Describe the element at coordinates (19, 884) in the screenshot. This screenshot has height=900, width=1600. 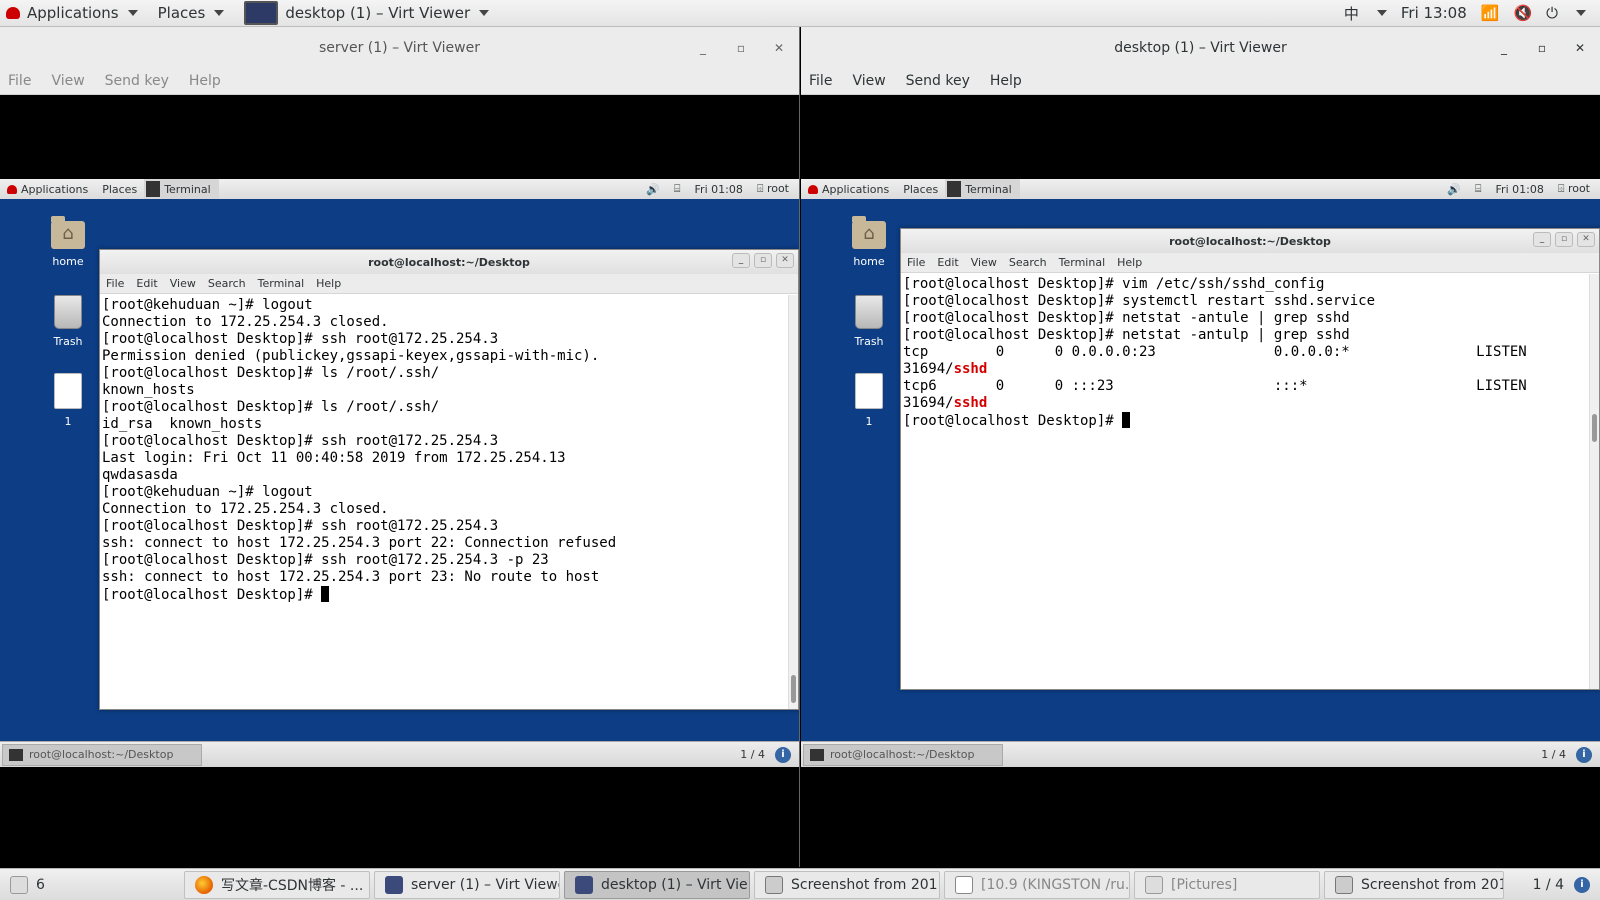
I see `window-list-icon` at that location.